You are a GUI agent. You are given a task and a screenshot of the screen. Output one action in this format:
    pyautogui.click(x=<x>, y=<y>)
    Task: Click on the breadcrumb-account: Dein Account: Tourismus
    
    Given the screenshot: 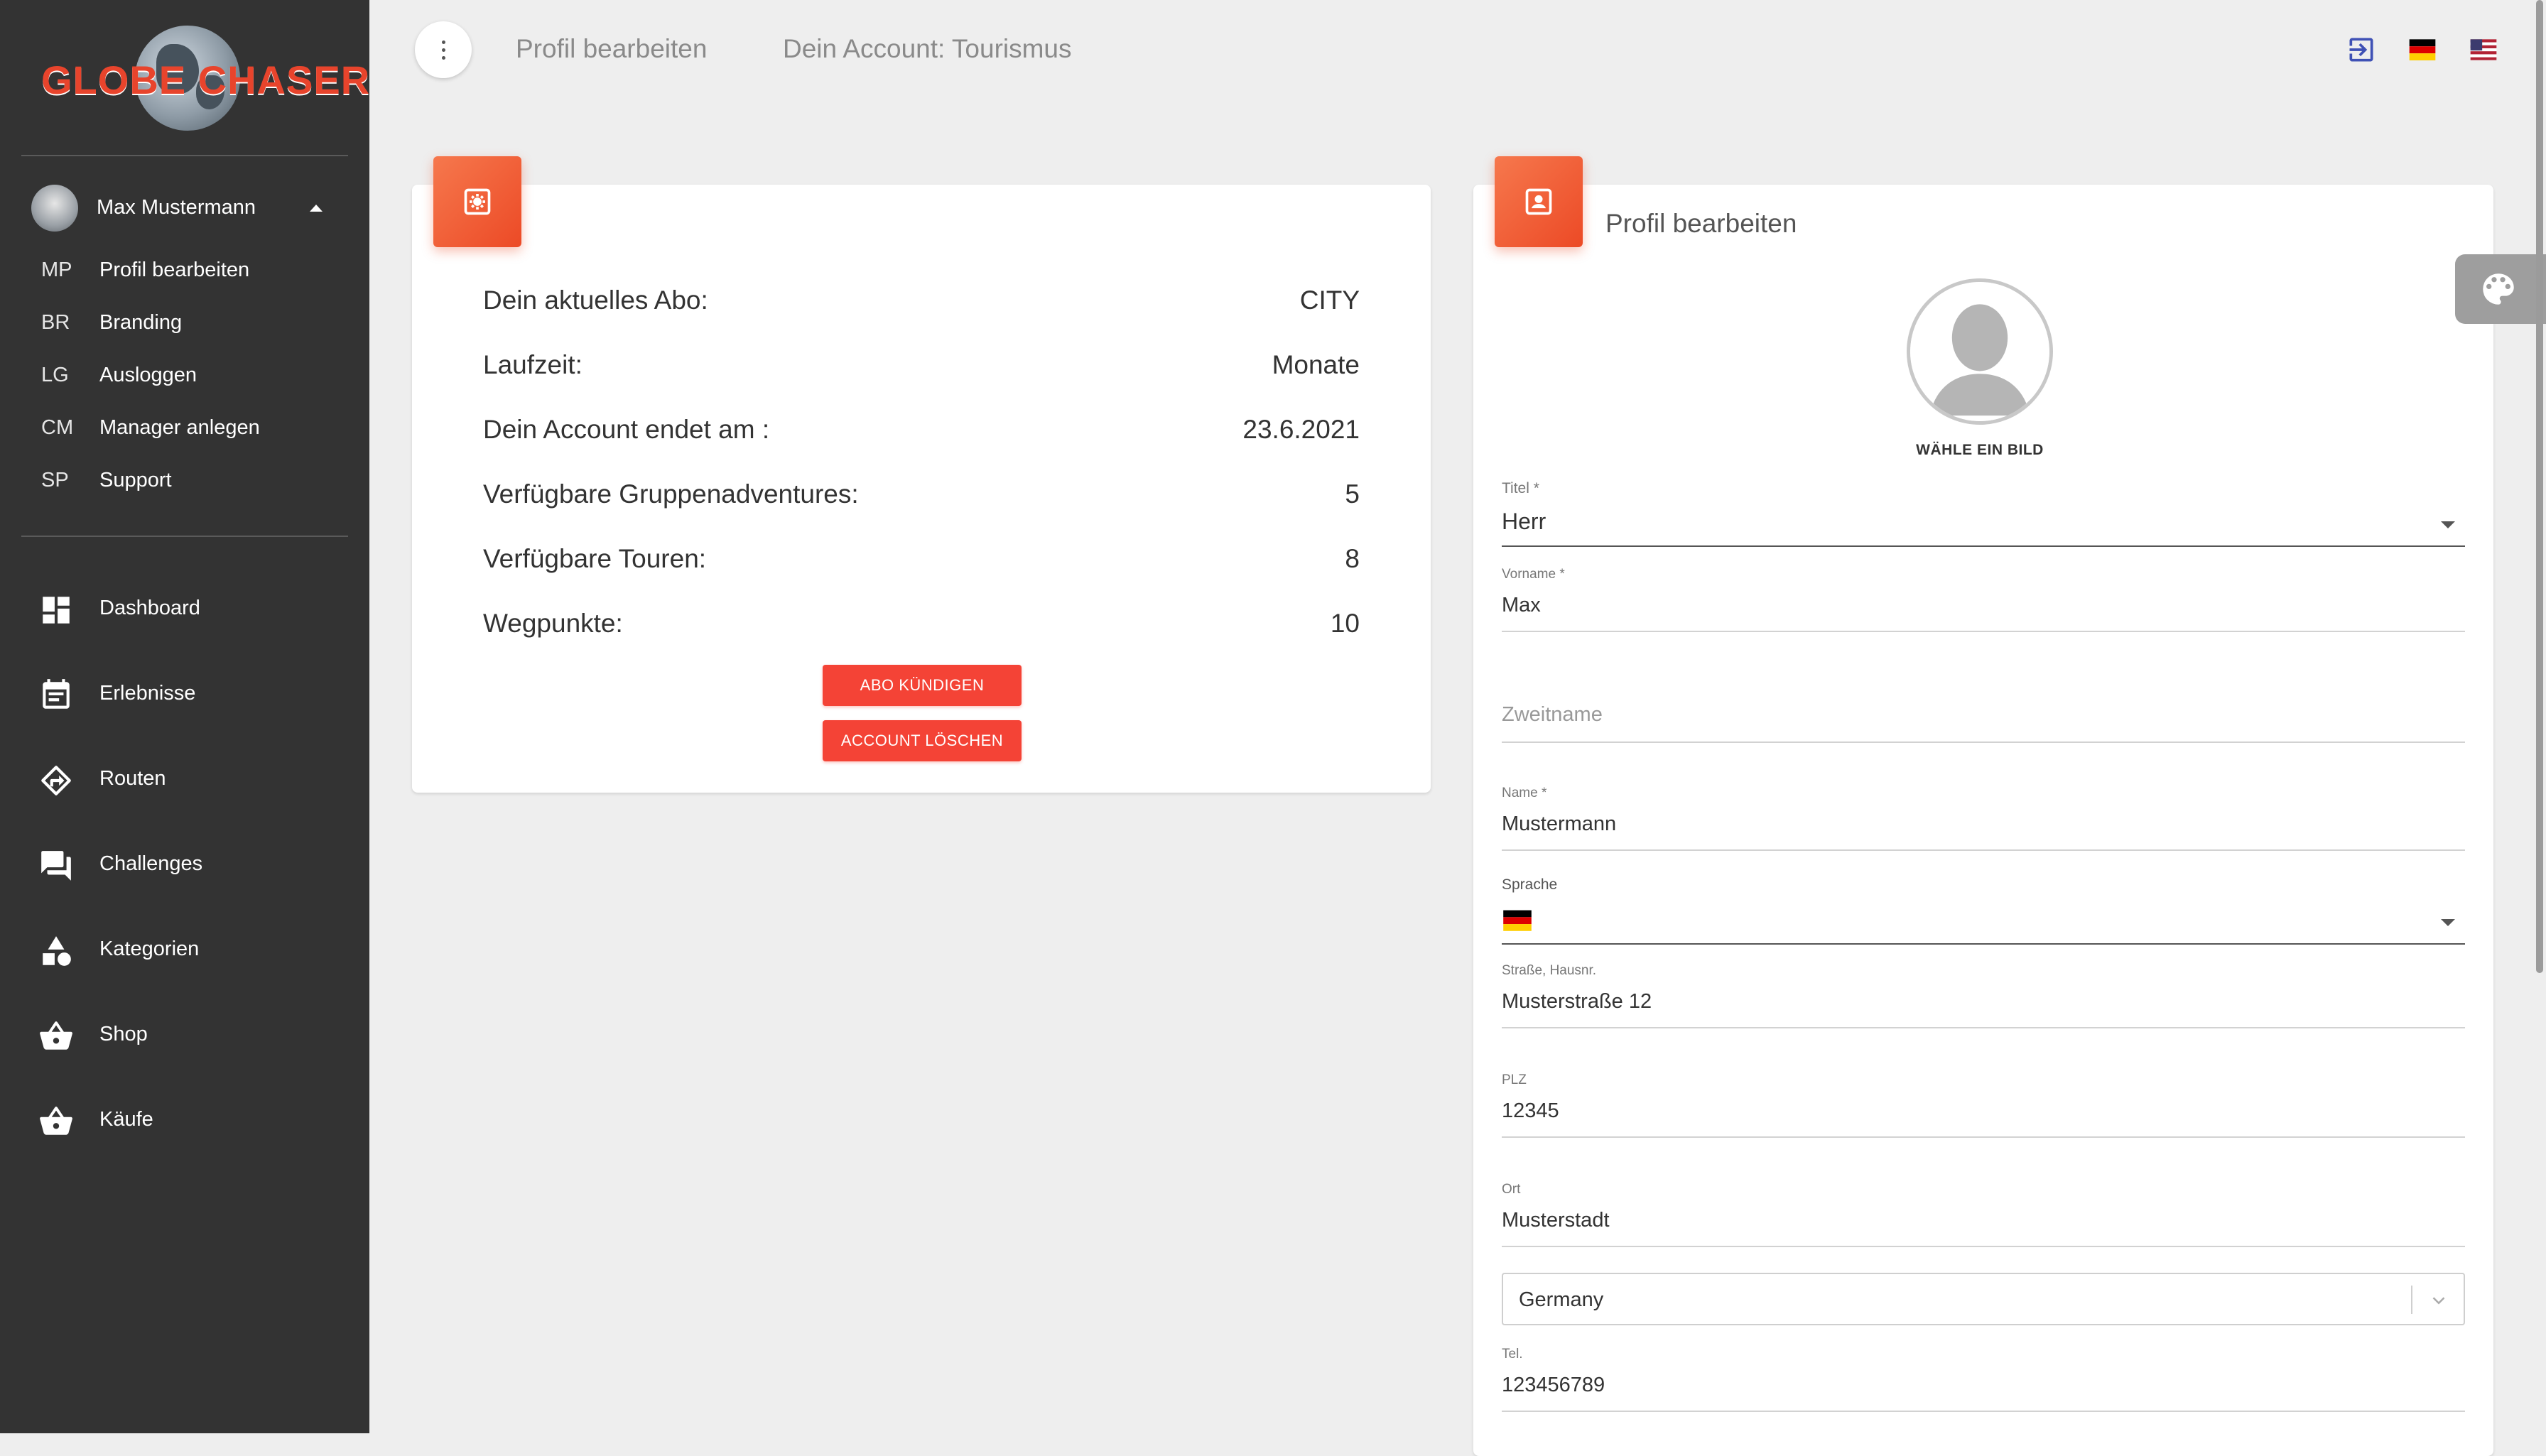 What is the action you would take?
    pyautogui.click(x=927, y=49)
    